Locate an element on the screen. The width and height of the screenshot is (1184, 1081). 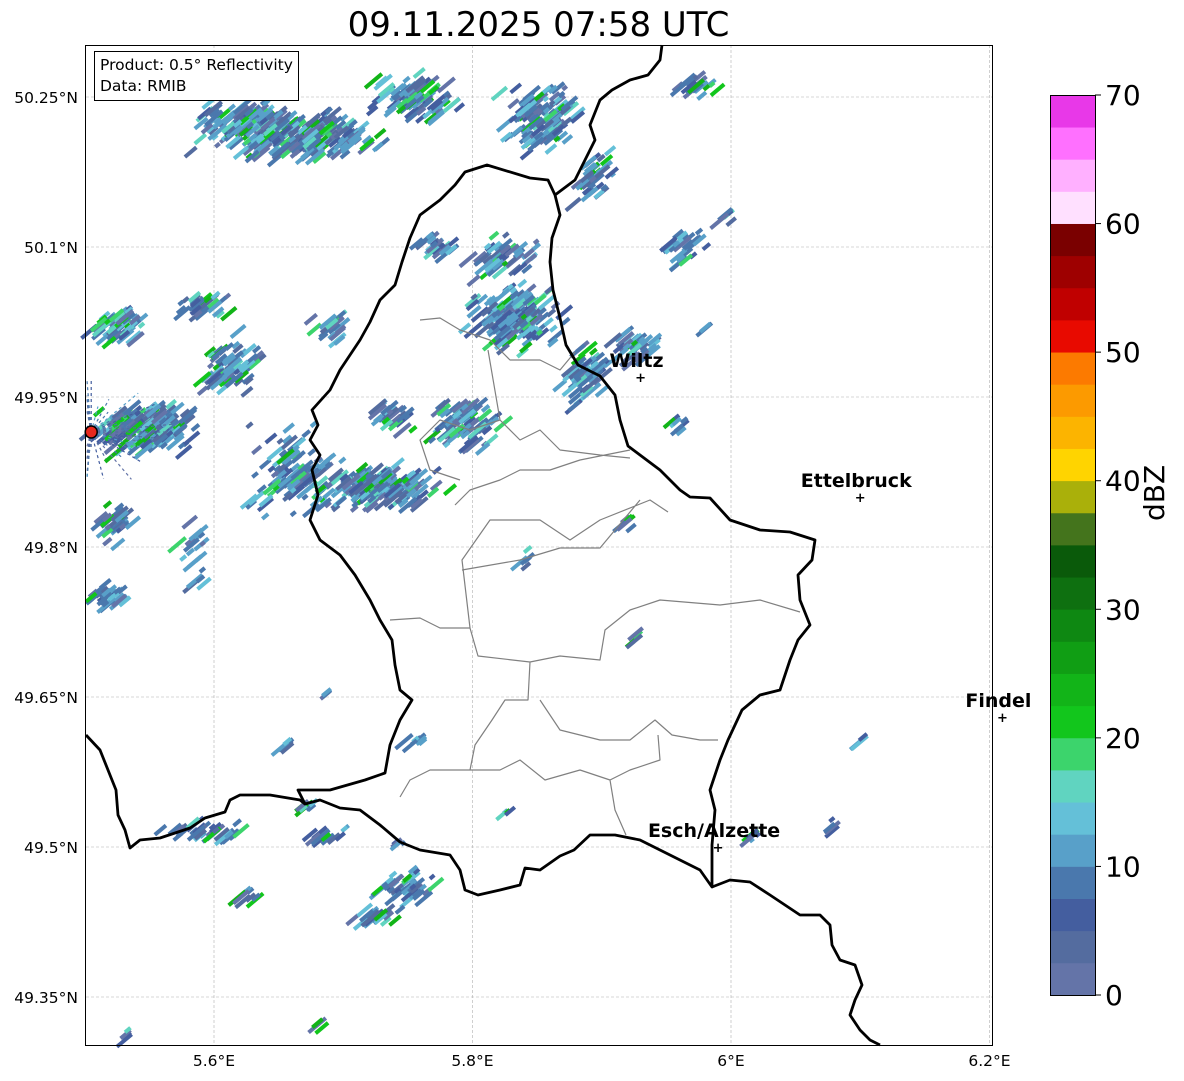
colorbar-tick-label: 50 is located at coordinates (1123, 352).